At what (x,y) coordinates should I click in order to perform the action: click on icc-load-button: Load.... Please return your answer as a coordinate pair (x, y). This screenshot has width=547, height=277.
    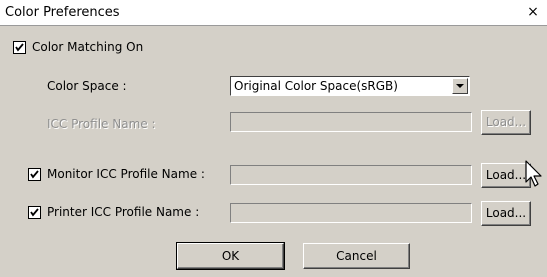
    Looking at the image, I should click on (506, 122).